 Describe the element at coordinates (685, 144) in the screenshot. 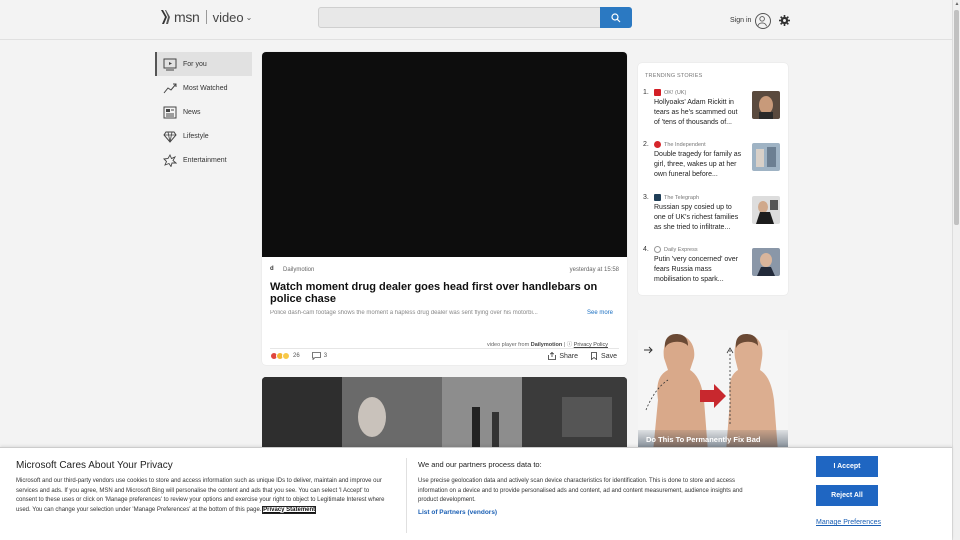

I see `trending-source: The Independent` at that location.